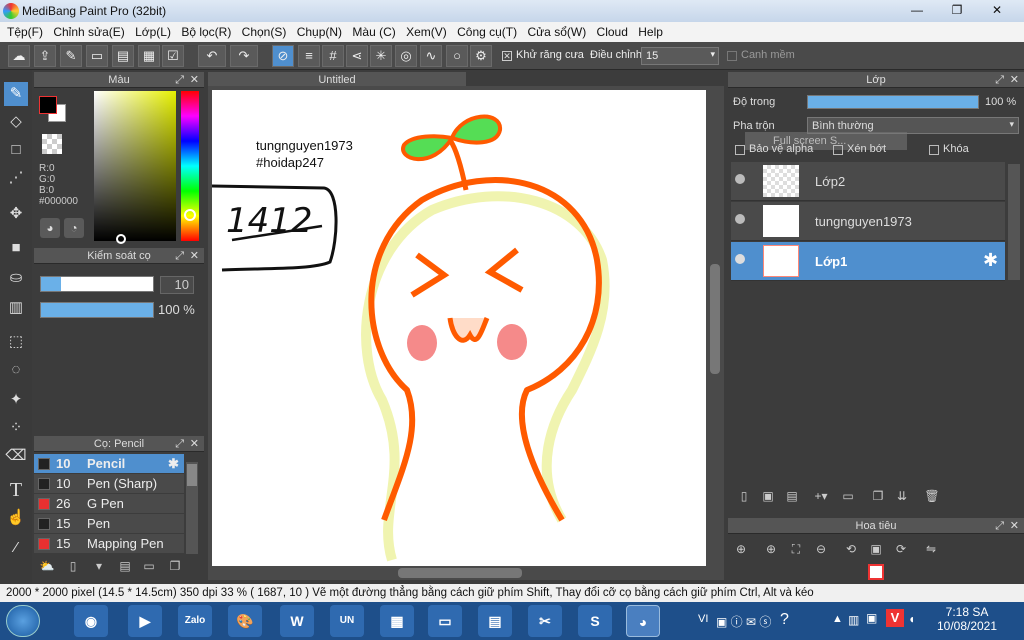  What do you see at coordinates (851, 549) in the screenshot?
I see `rotate-left-icon: ⟲` at bounding box center [851, 549].